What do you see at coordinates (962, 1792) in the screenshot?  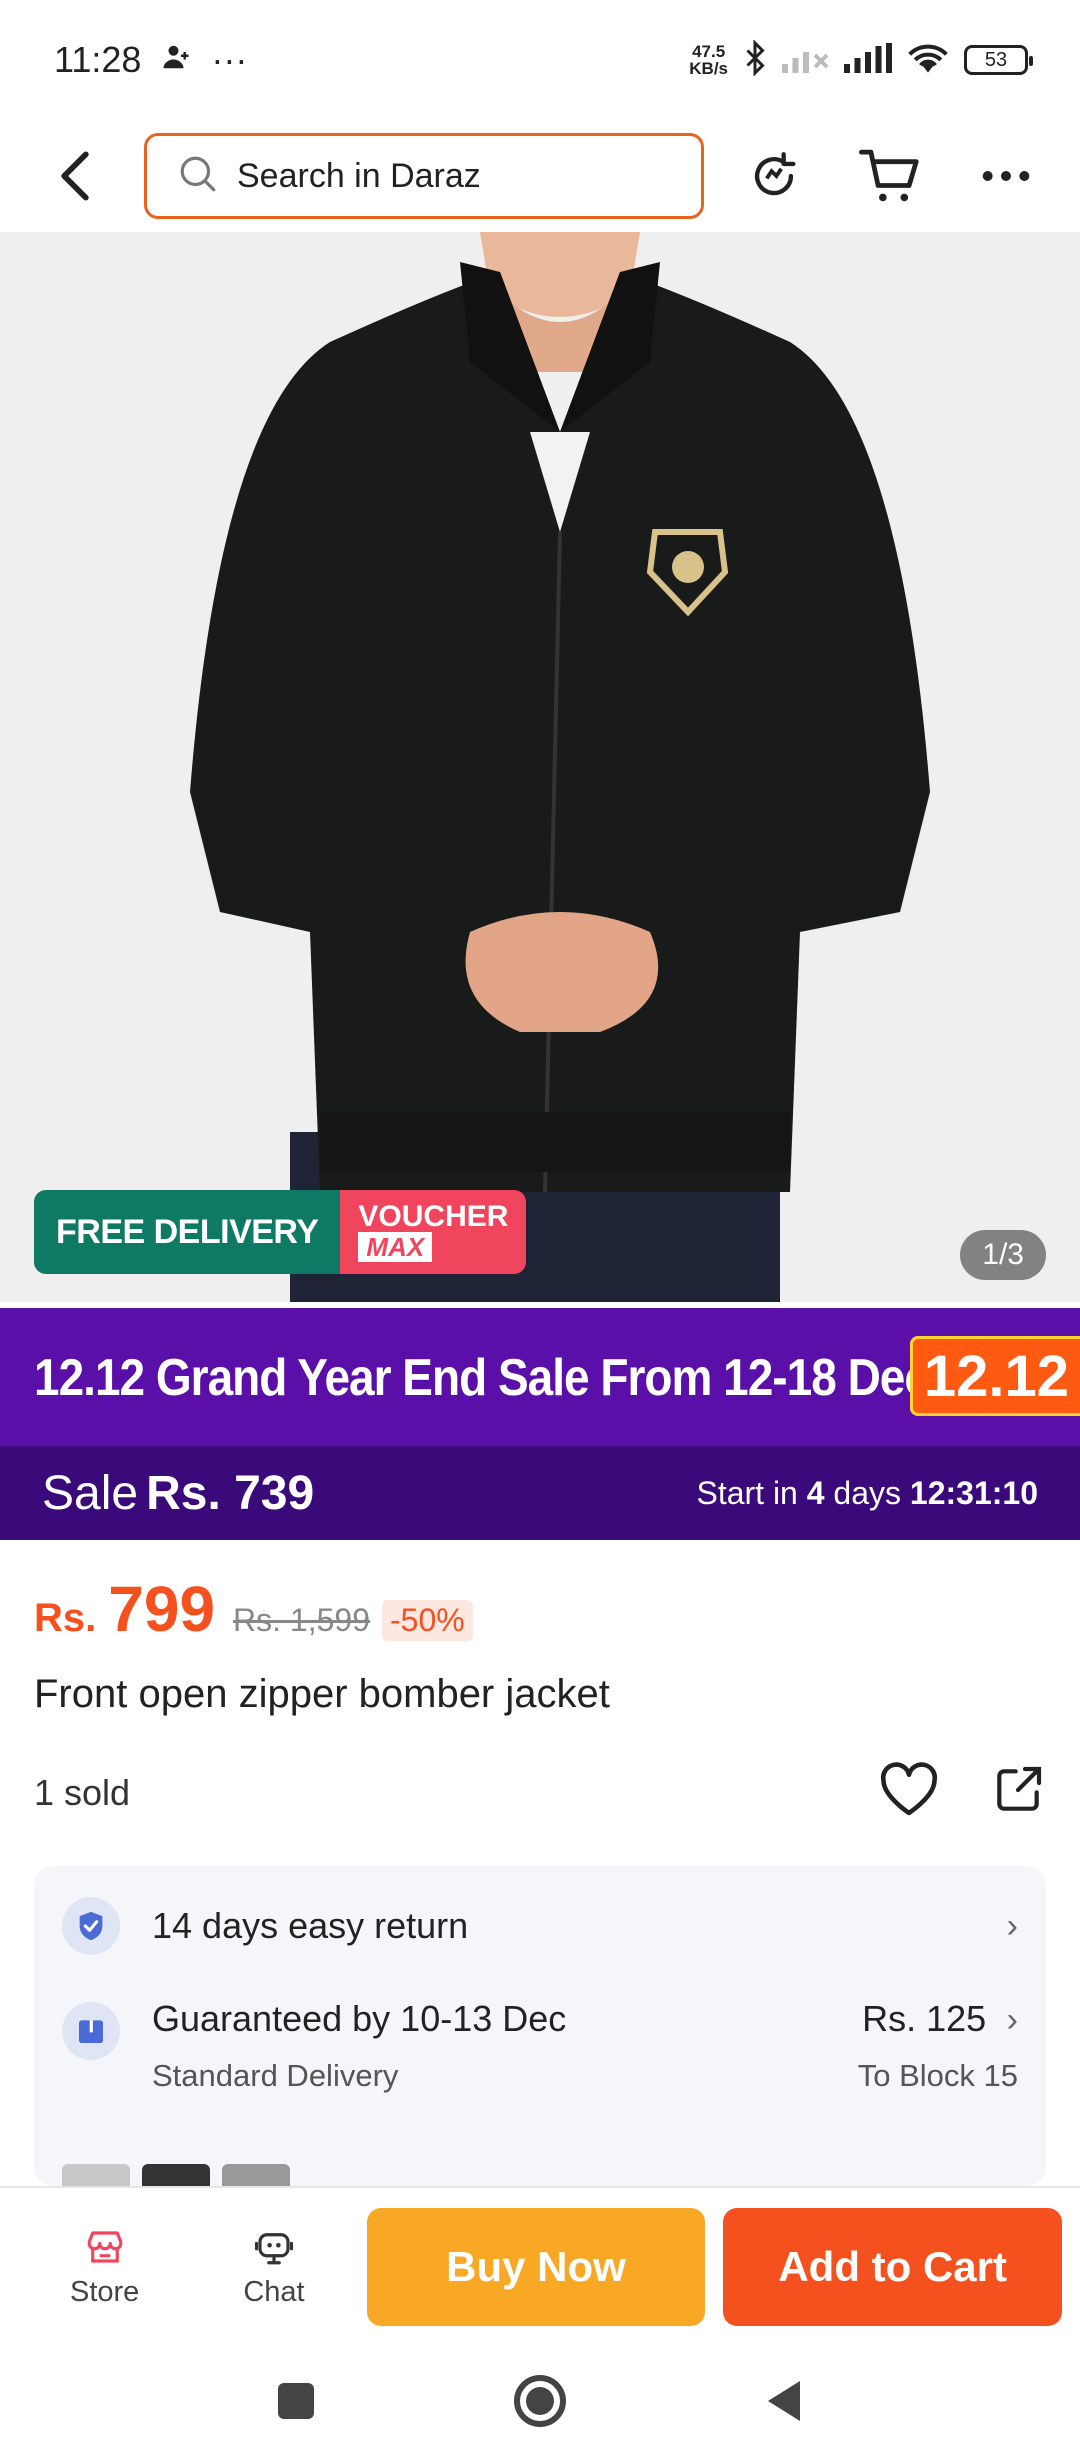 I see `product-actions` at bounding box center [962, 1792].